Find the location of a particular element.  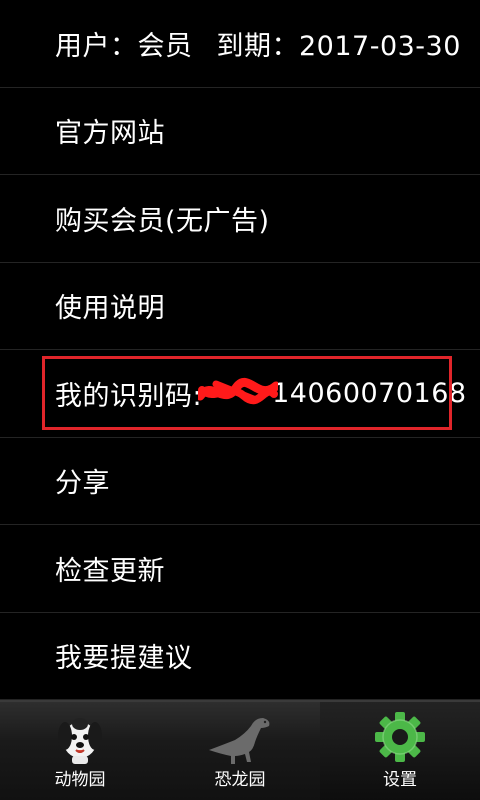

puppy-icon is located at coordinates (80, 740).